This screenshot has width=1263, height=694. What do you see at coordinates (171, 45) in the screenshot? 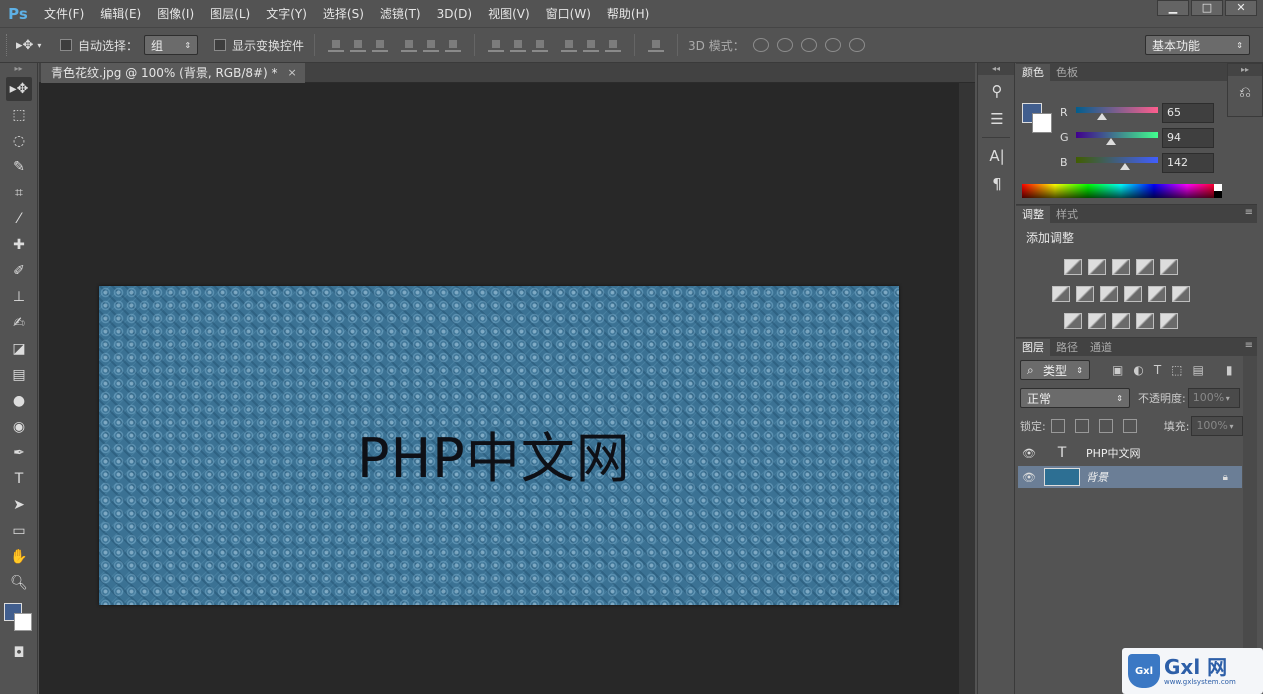
I see `auto-select-dropdown: 组 ⇕` at bounding box center [171, 45].